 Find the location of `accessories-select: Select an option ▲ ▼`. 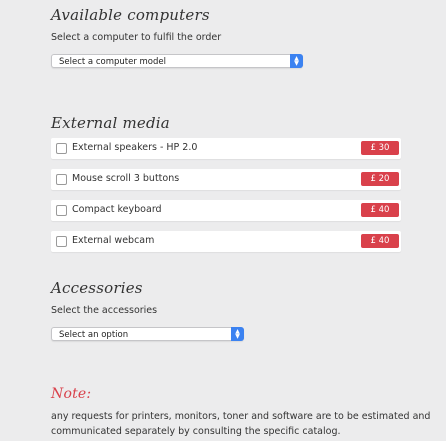

accessories-select: Select an option ▲ ▼ is located at coordinates (147, 334).